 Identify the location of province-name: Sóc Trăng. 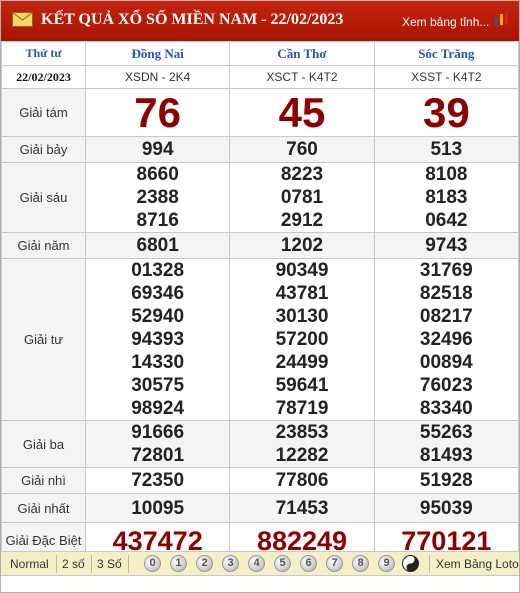
(446, 53).